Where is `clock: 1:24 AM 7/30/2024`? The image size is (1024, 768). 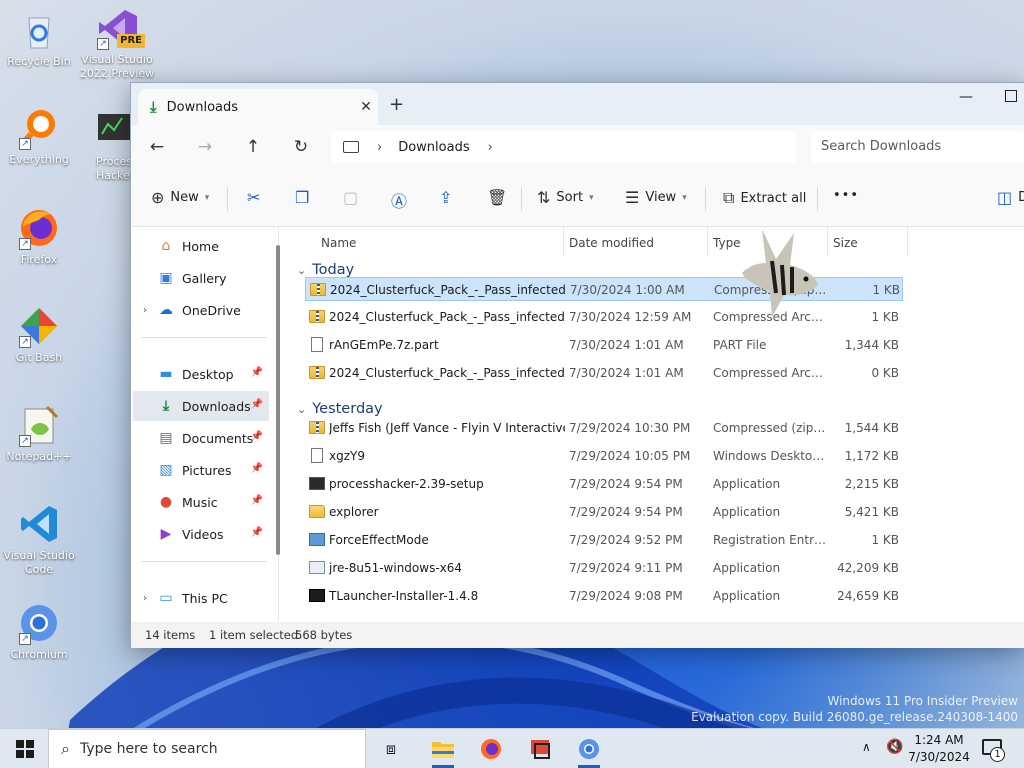 clock: 1:24 AM 7/30/2024 is located at coordinates (939, 749).